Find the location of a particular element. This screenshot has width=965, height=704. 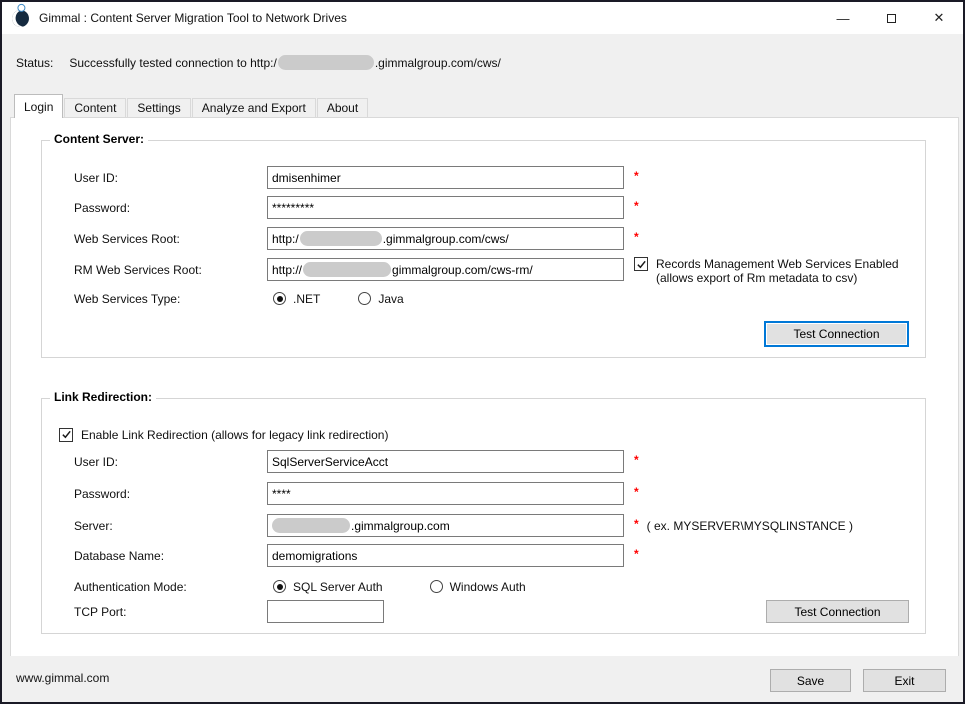

lr-database-label: Database Name: is located at coordinates (119, 555).